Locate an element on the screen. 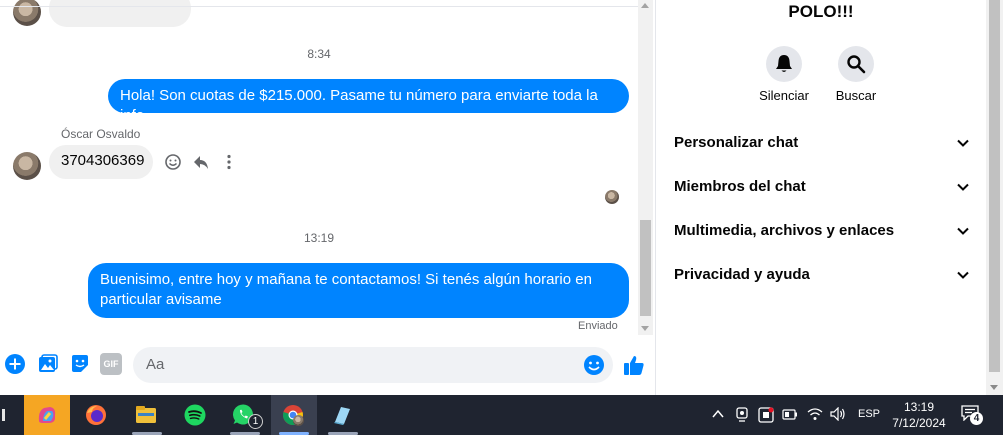  input-language: ESP is located at coordinates (869, 421).